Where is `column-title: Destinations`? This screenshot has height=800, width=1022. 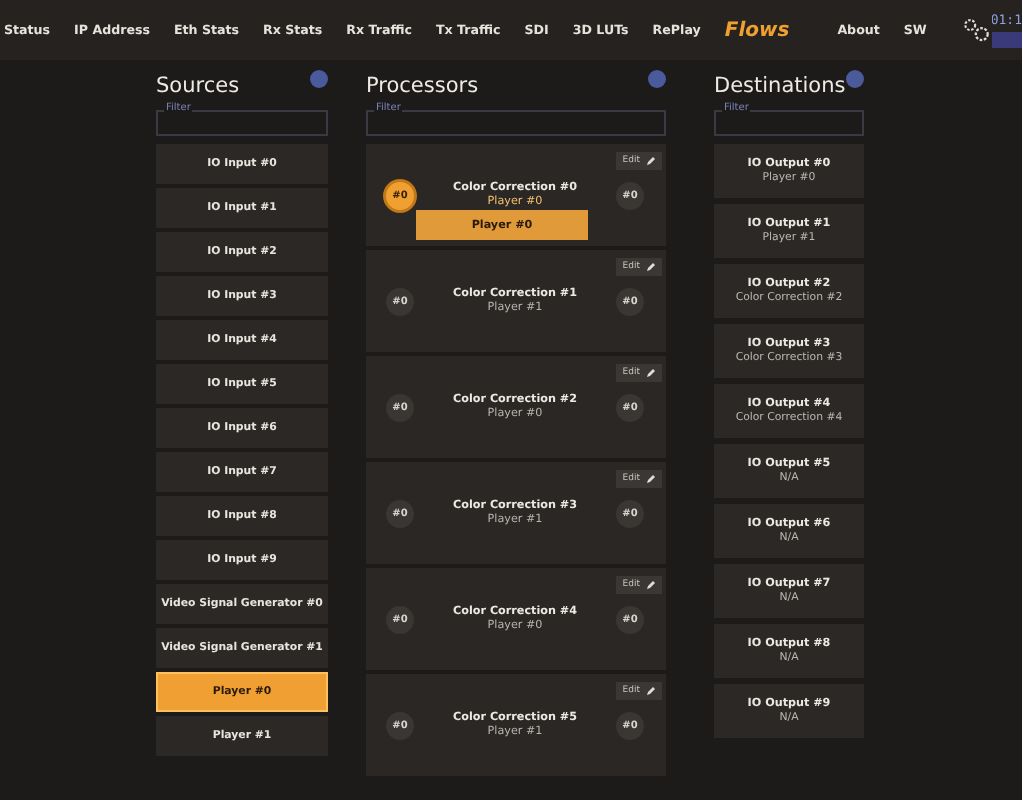 column-title: Destinations is located at coordinates (780, 86).